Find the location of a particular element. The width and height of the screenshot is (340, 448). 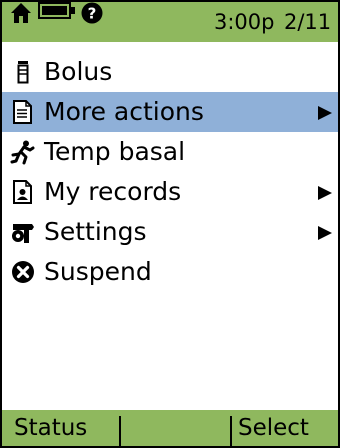

records-icon is located at coordinates (22, 192).